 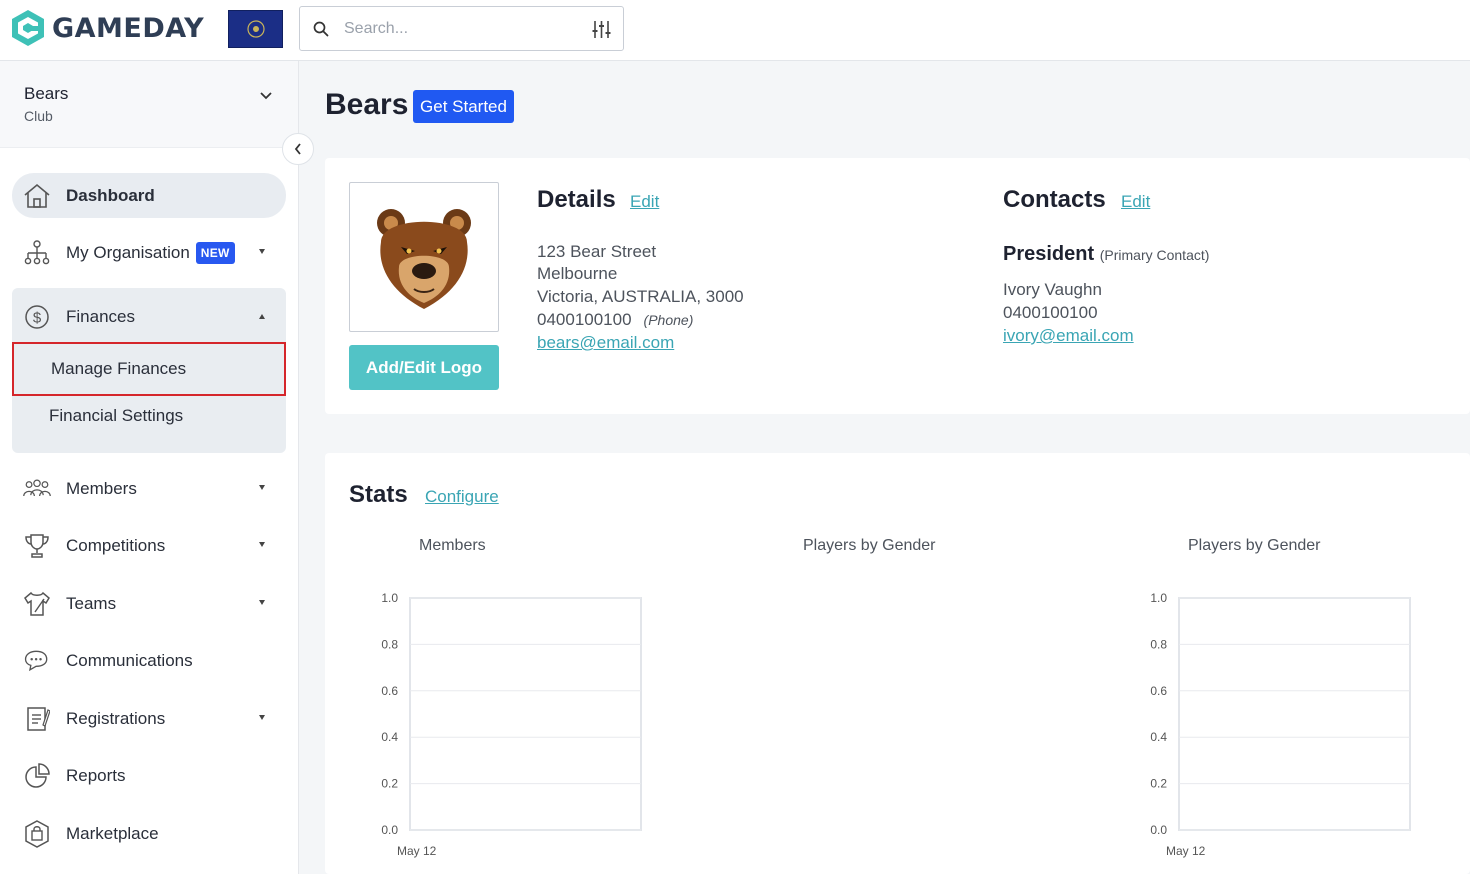 I want to click on stats-configure-link: Configure, so click(x=462, y=497).